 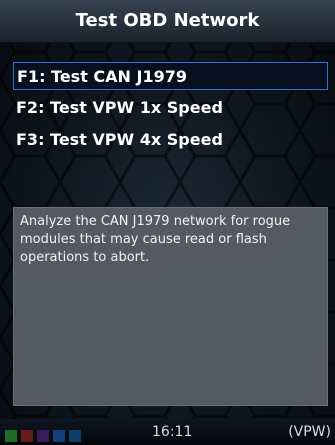 I want to click on menu-item-test-can-j1979: F1: Test CAN J1979, so click(x=170, y=76).